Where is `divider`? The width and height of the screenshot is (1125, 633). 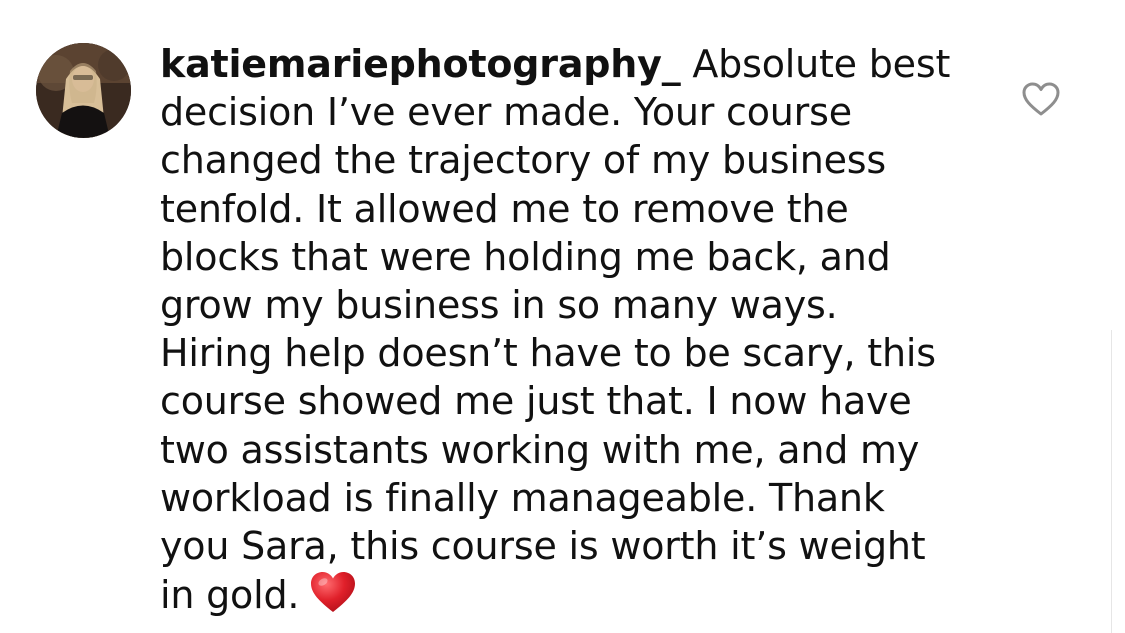
divider is located at coordinates (1111, 481).